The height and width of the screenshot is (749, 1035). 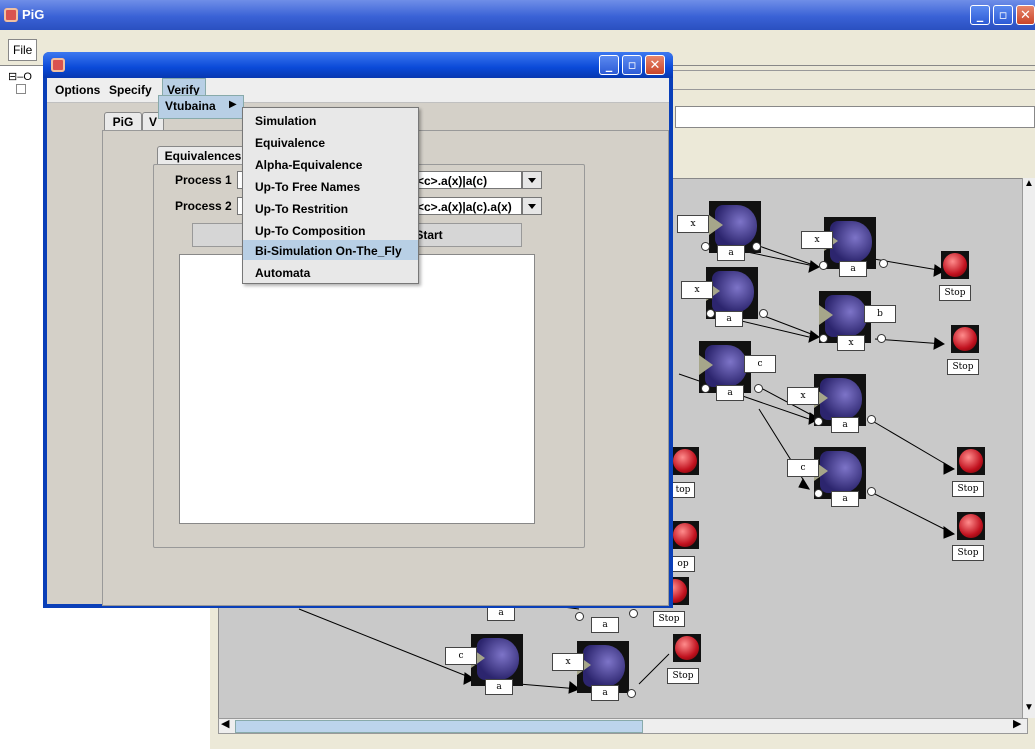 What do you see at coordinates (683, 564) in the screenshot?
I see `stop-label: op` at bounding box center [683, 564].